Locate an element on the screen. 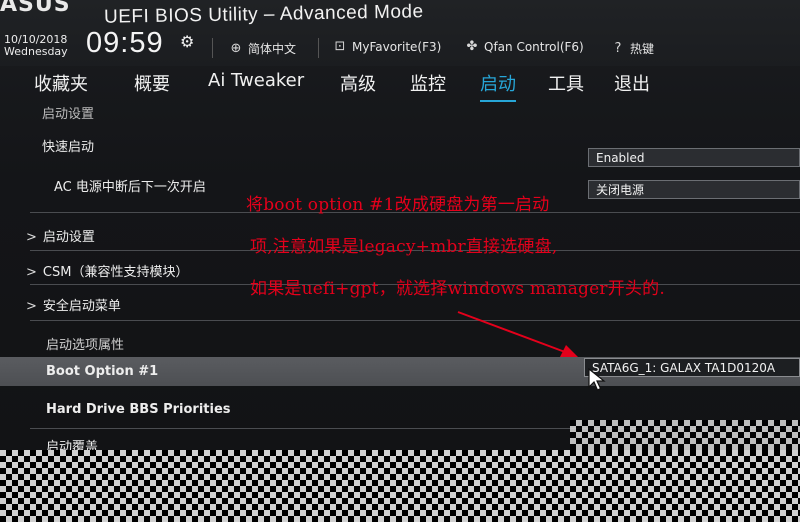 This screenshot has height=522, width=800. qfan-control-button: ✤ Qfan Control(F6) is located at coordinates (524, 47).